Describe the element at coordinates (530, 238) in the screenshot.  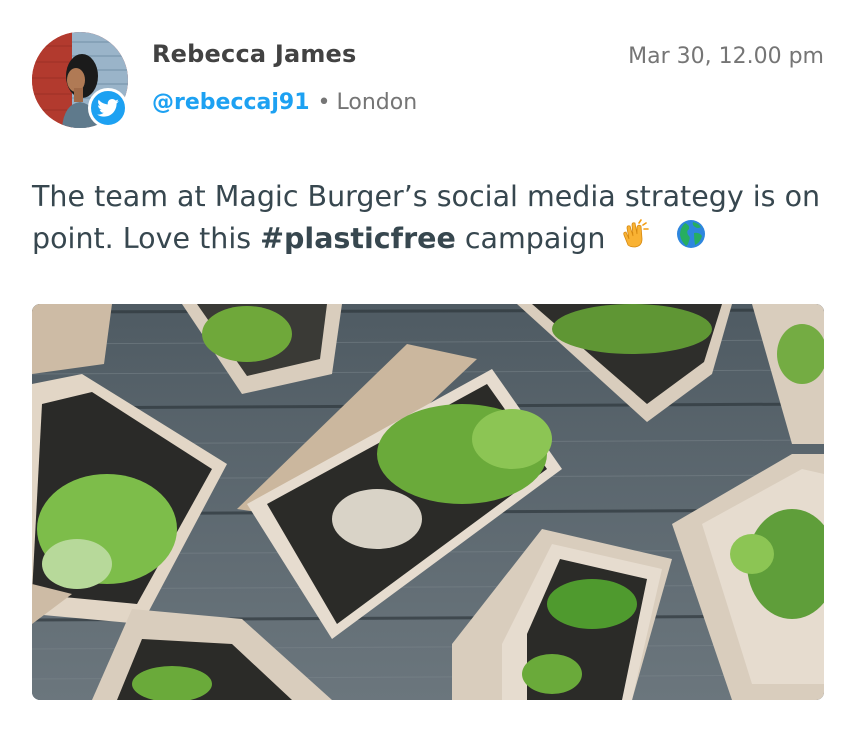
I see `tweet-text-part2: campaign` at that location.